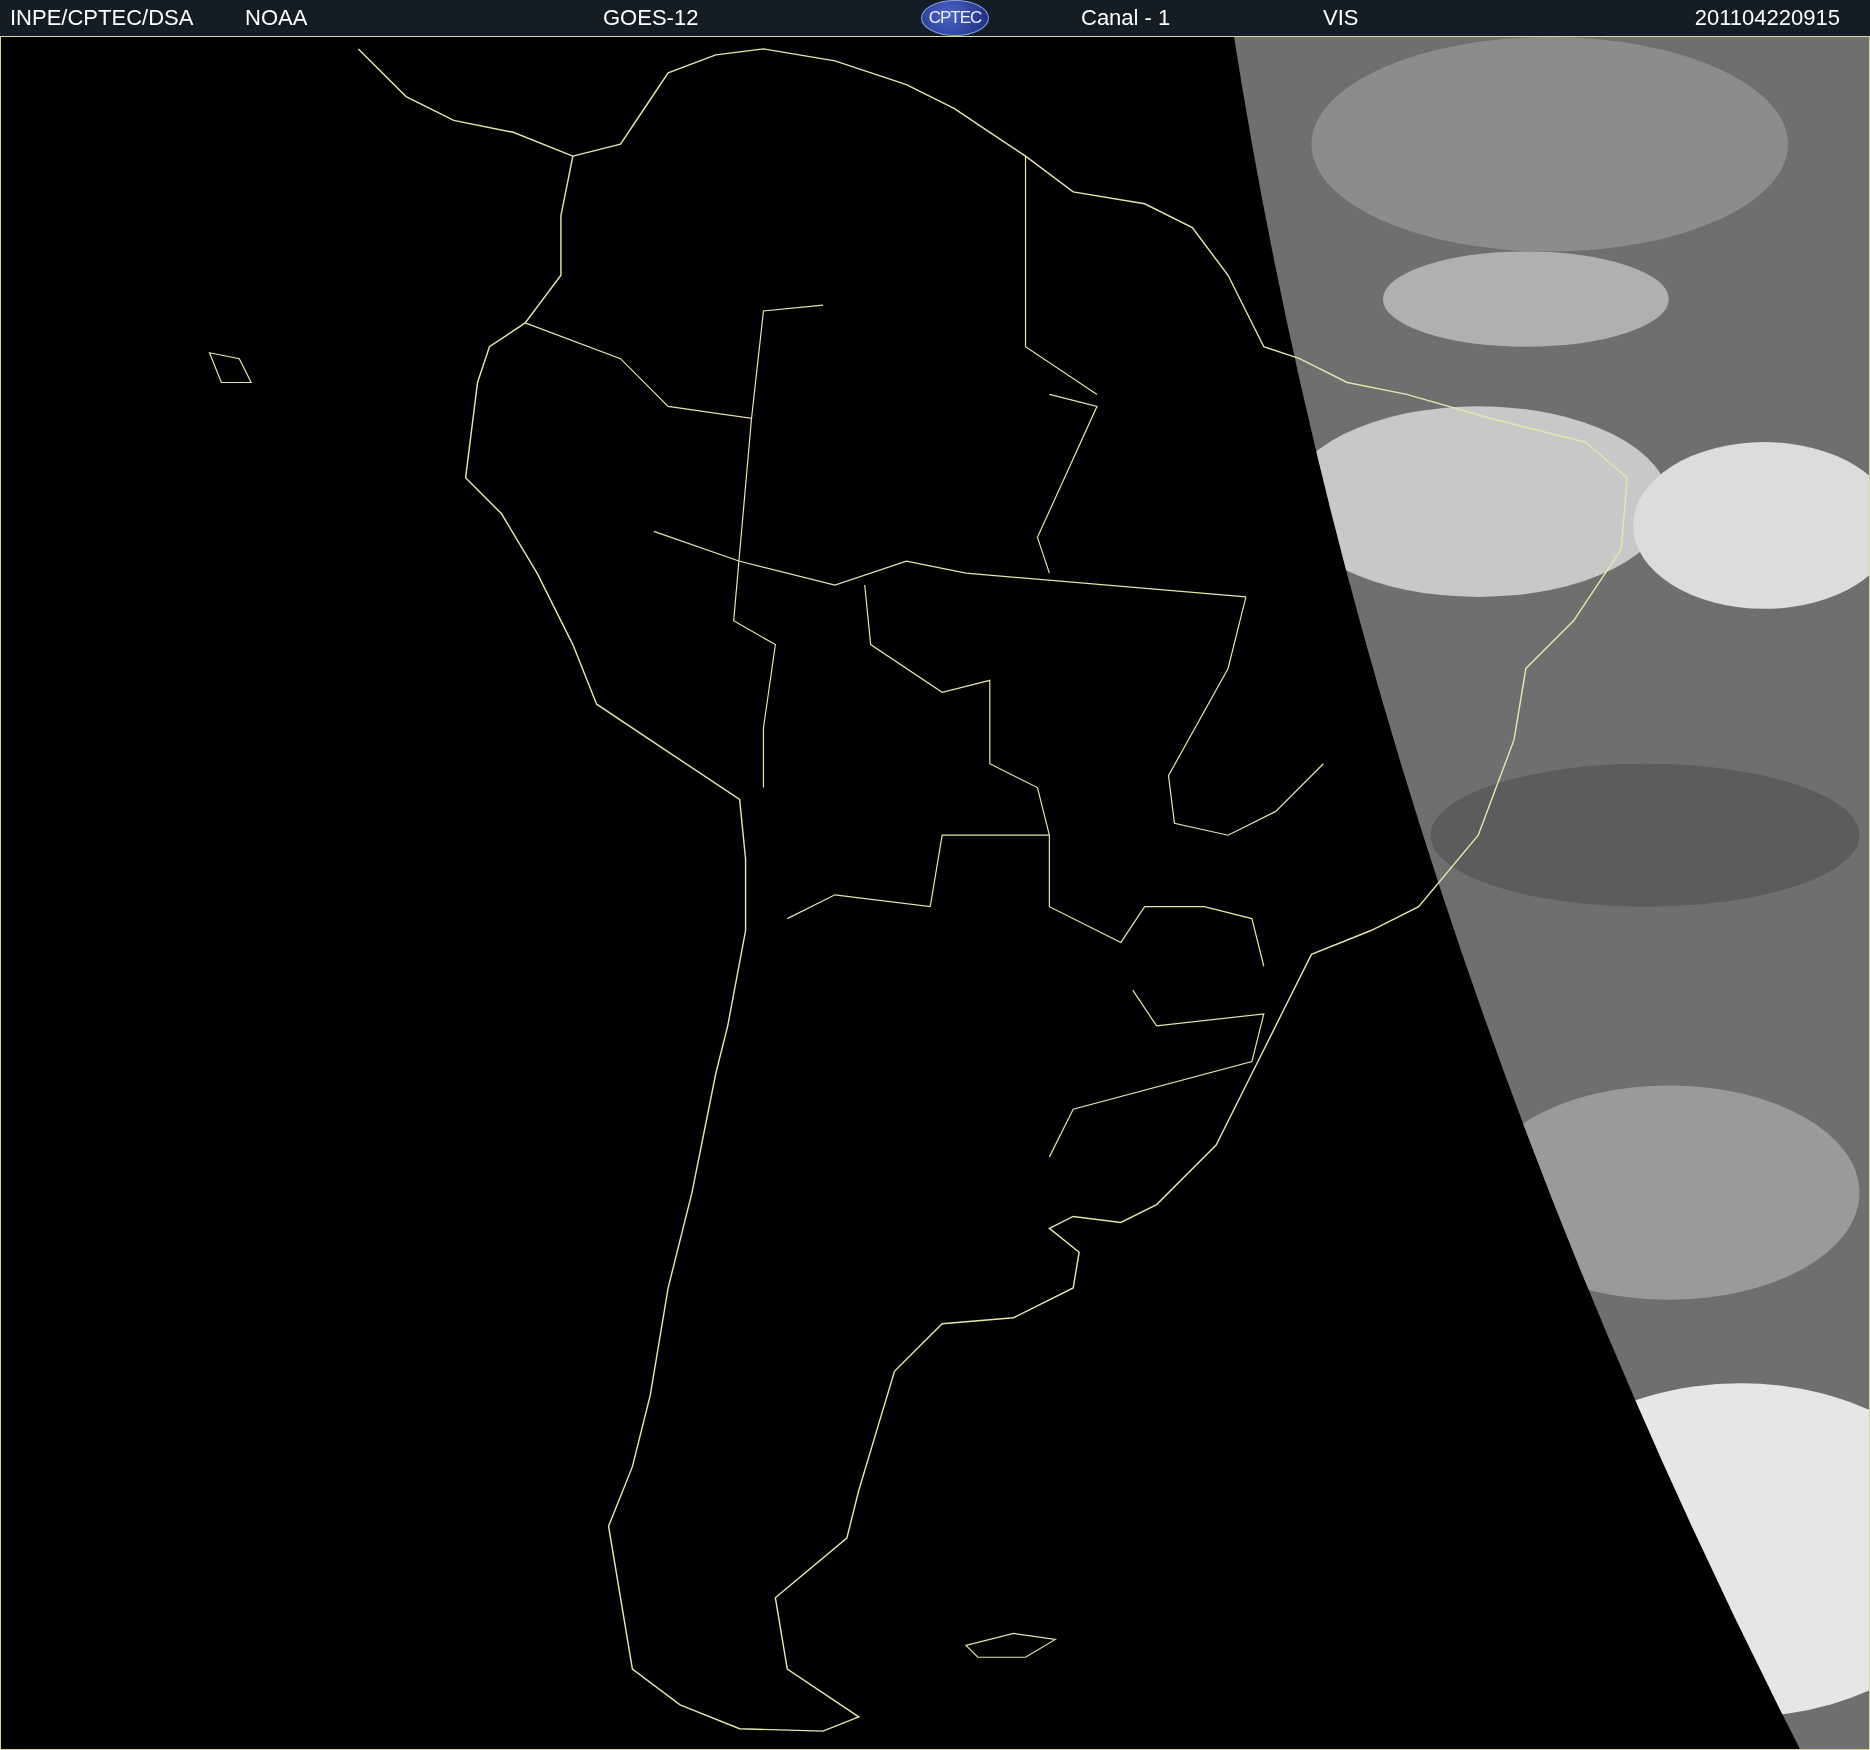 The width and height of the screenshot is (1870, 1750). I want to click on logo: CPTEC, so click(955, 18).